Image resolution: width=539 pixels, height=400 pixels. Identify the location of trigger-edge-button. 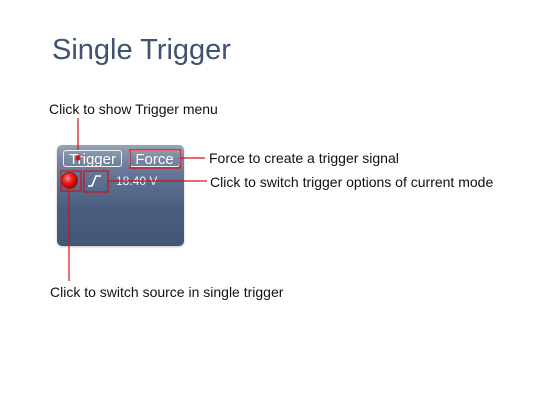
(94, 180).